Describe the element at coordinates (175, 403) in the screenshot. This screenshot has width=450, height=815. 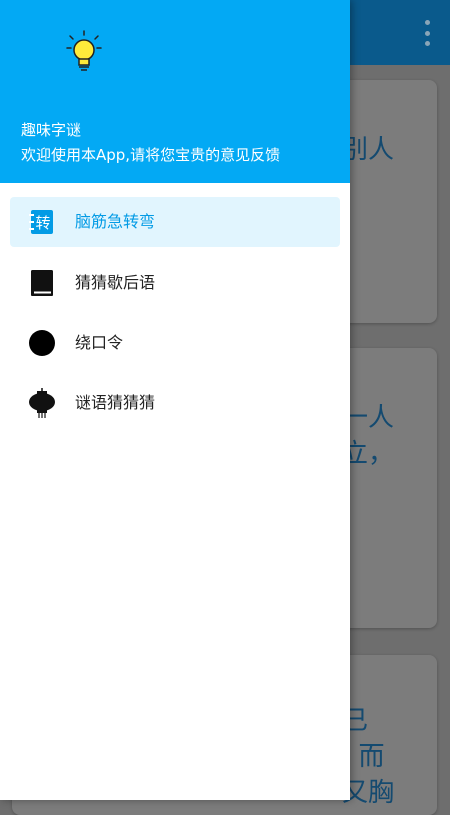
I see `menu-item-riddle: 谜语猜猜猜` at that location.